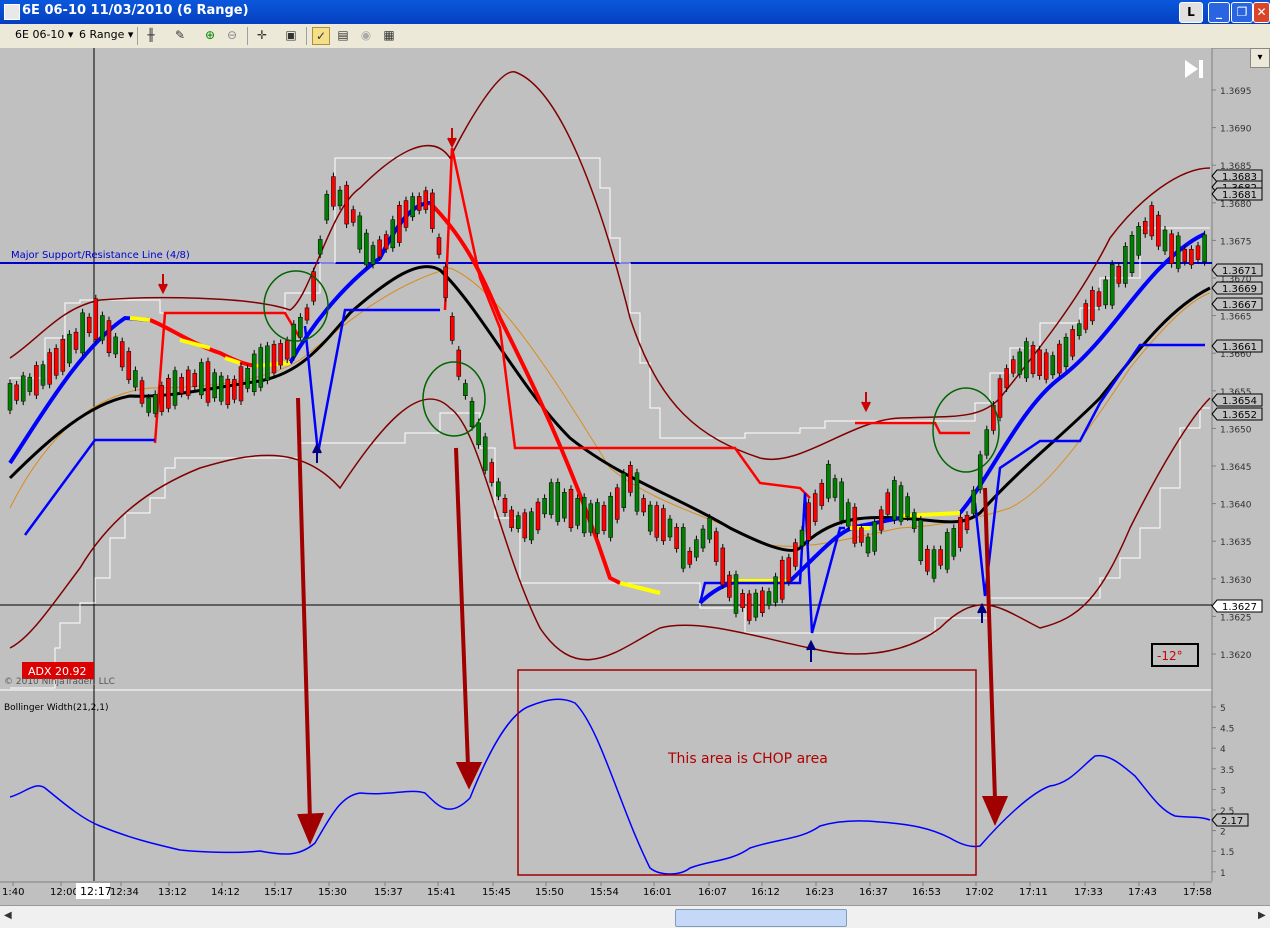 The image size is (1270, 928). I want to click on angle-label: -12°, so click(1170, 656).